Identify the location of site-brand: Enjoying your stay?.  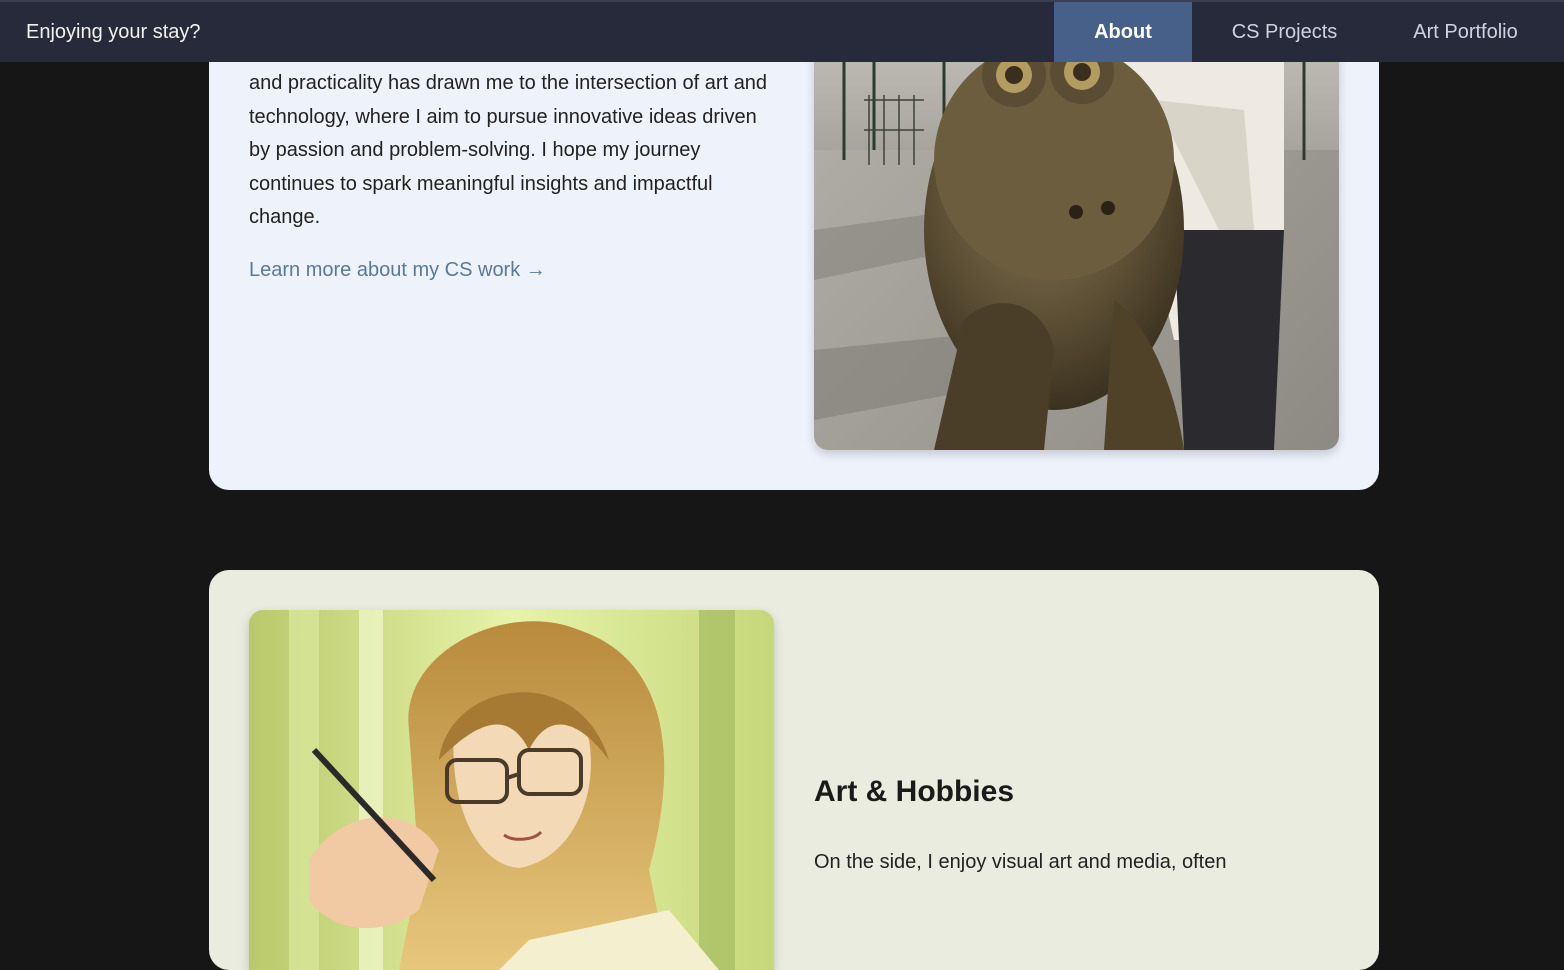
(113, 32).